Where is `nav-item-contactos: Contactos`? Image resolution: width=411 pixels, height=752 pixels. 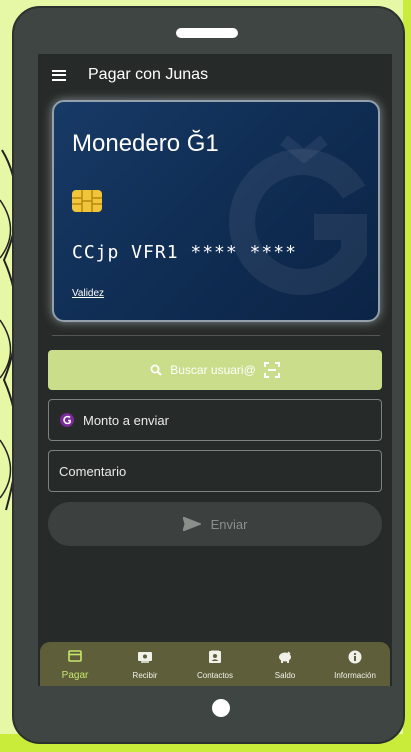
nav-item-contactos: Contactos is located at coordinates (215, 664).